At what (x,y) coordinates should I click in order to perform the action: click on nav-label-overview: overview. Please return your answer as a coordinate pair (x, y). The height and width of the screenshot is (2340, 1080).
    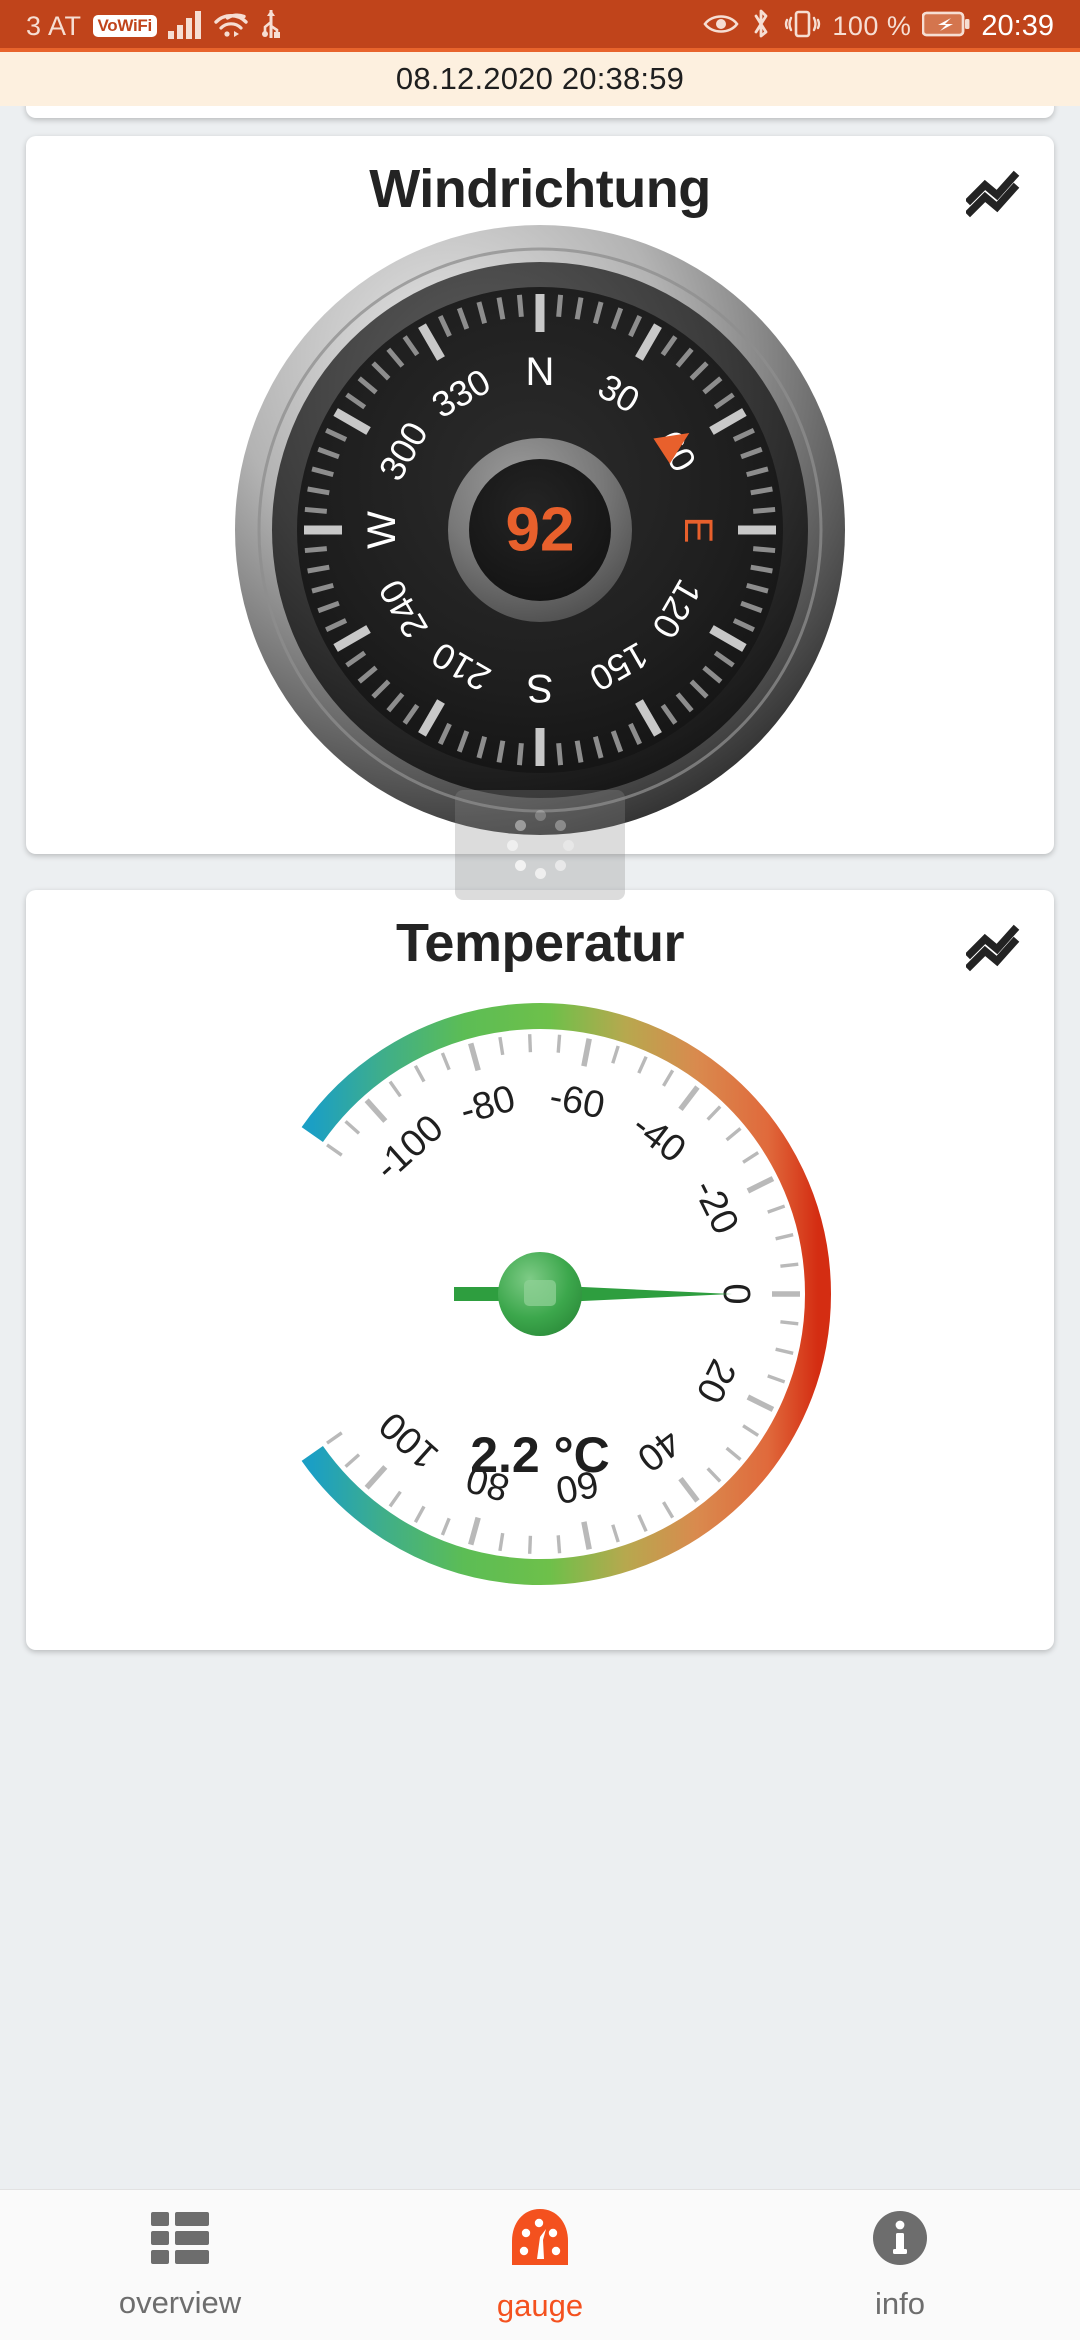
    Looking at the image, I should click on (180, 2302).